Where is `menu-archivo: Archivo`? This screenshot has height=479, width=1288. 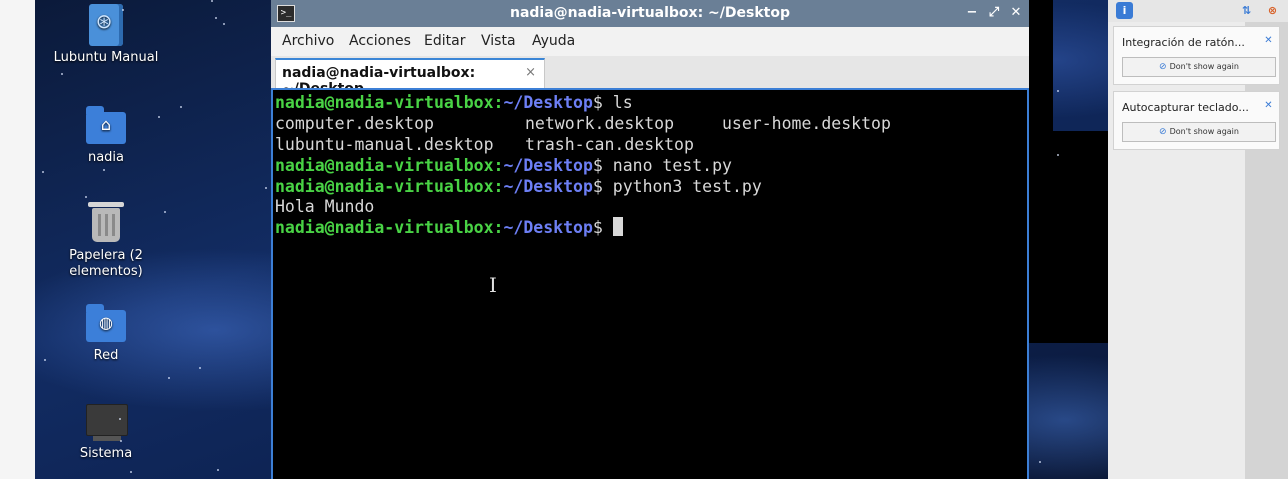 menu-archivo: Archivo is located at coordinates (308, 41).